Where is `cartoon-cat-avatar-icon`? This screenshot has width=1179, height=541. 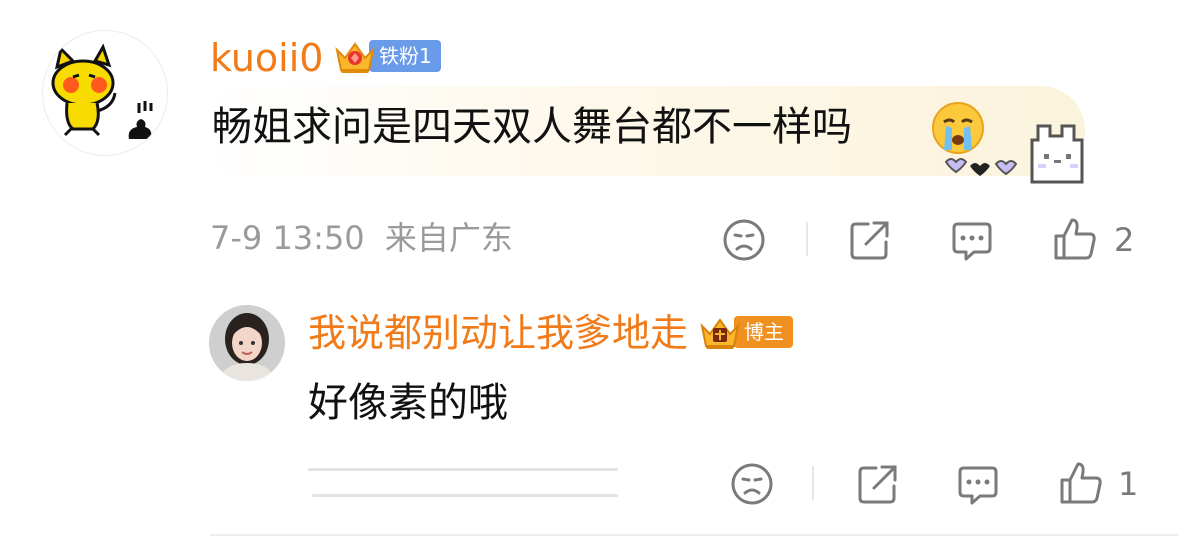
cartoon-cat-avatar-icon is located at coordinates (102, 91).